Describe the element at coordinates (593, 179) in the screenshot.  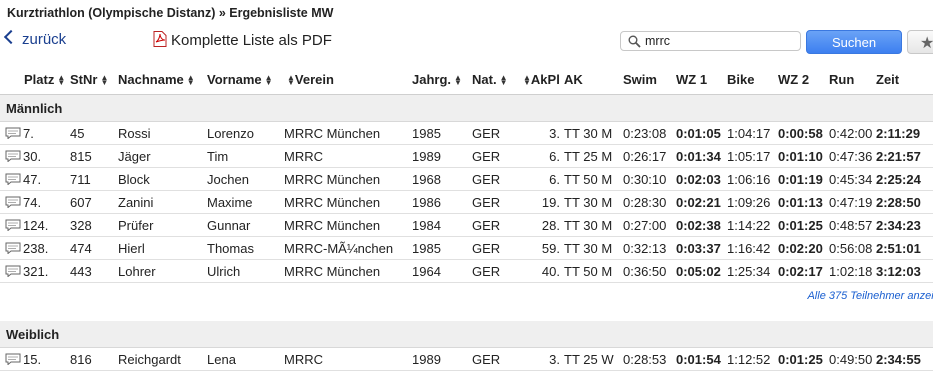
I see `cell-ak: TT 50 M` at that location.